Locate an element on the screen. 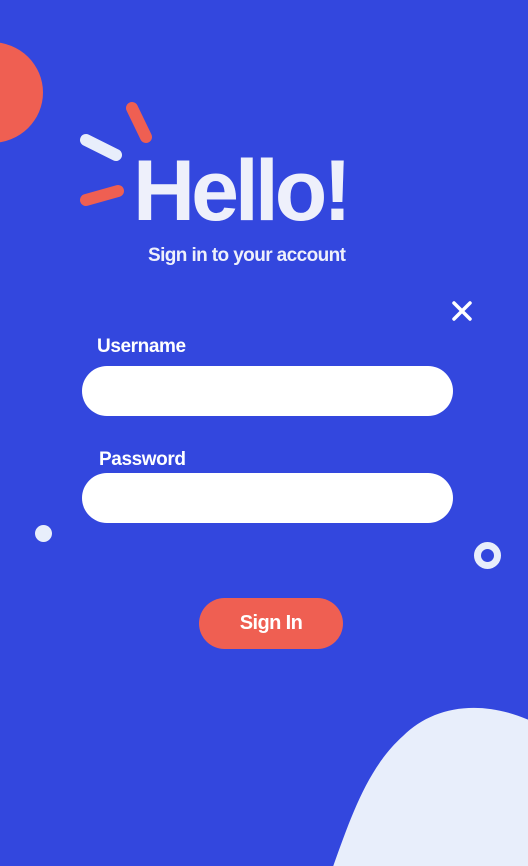 Image resolution: width=528 pixels, height=866 pixels. page-title: Hello! is located at coordinates (242, 191).